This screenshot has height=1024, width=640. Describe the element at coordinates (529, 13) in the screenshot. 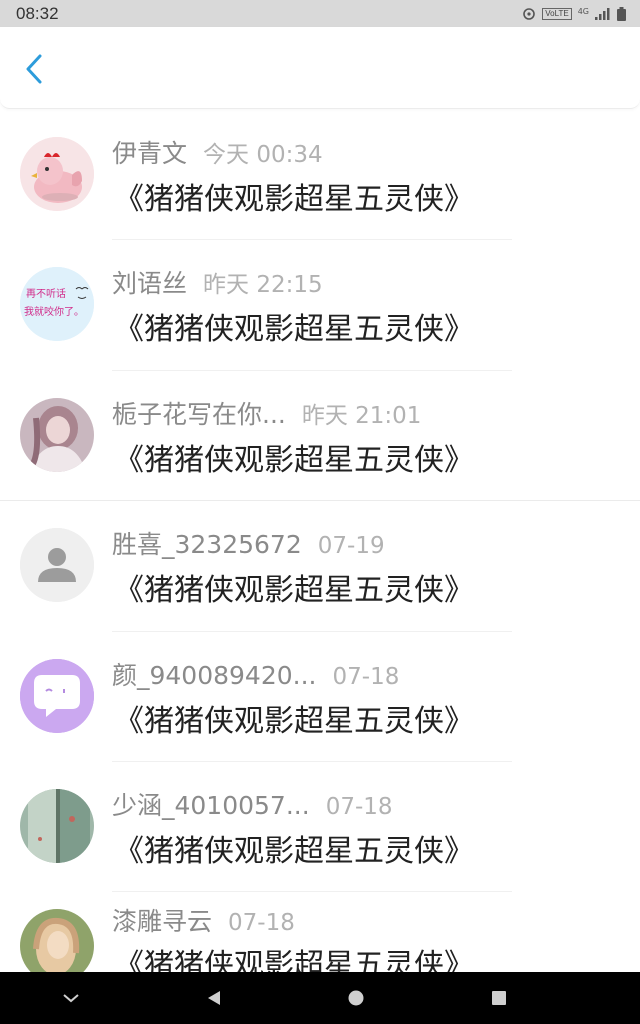

I see `sync-icon` at that location.